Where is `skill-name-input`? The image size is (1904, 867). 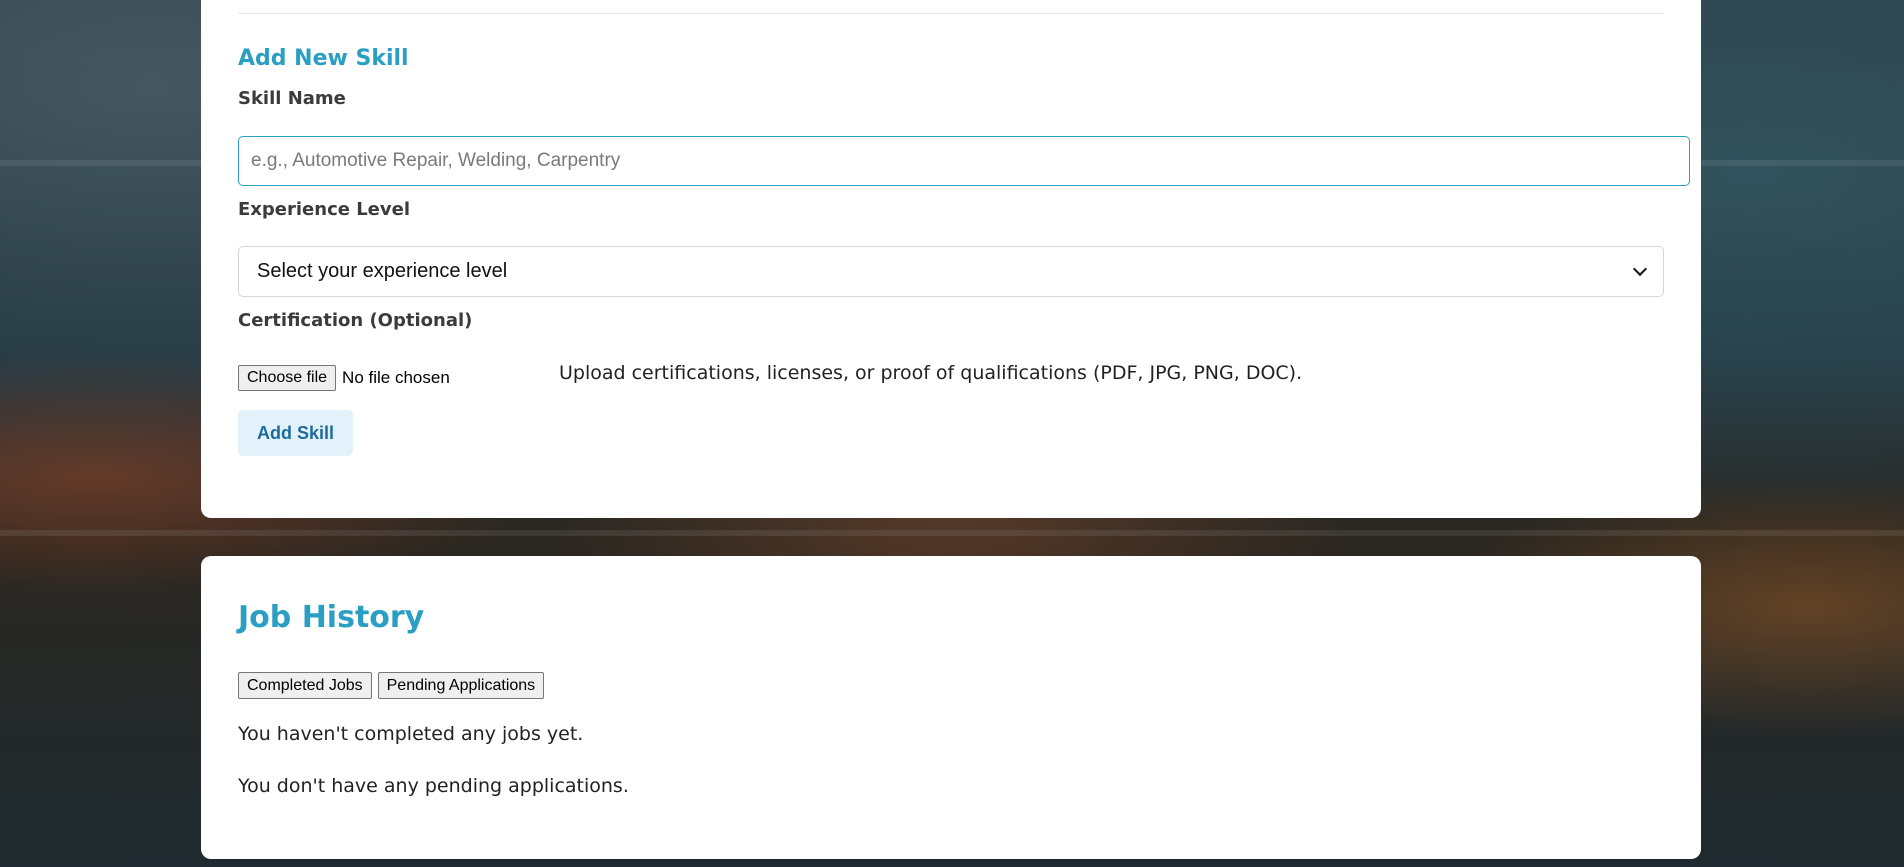
skill-name-input is located at coordinates (964, 161).